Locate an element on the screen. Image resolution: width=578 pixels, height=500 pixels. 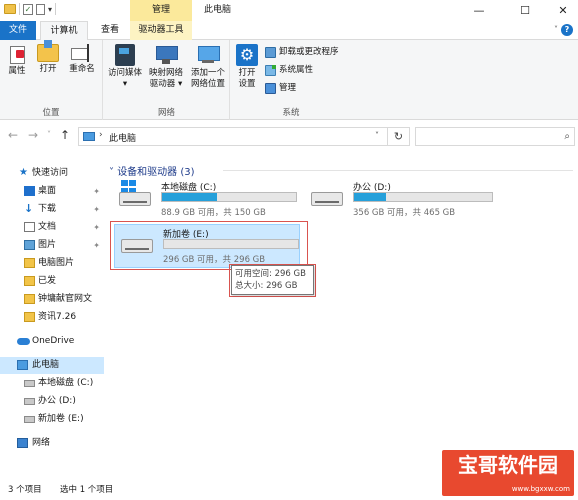
selected-count: 选中 1 个项目 is located at coordinates (87, 490).